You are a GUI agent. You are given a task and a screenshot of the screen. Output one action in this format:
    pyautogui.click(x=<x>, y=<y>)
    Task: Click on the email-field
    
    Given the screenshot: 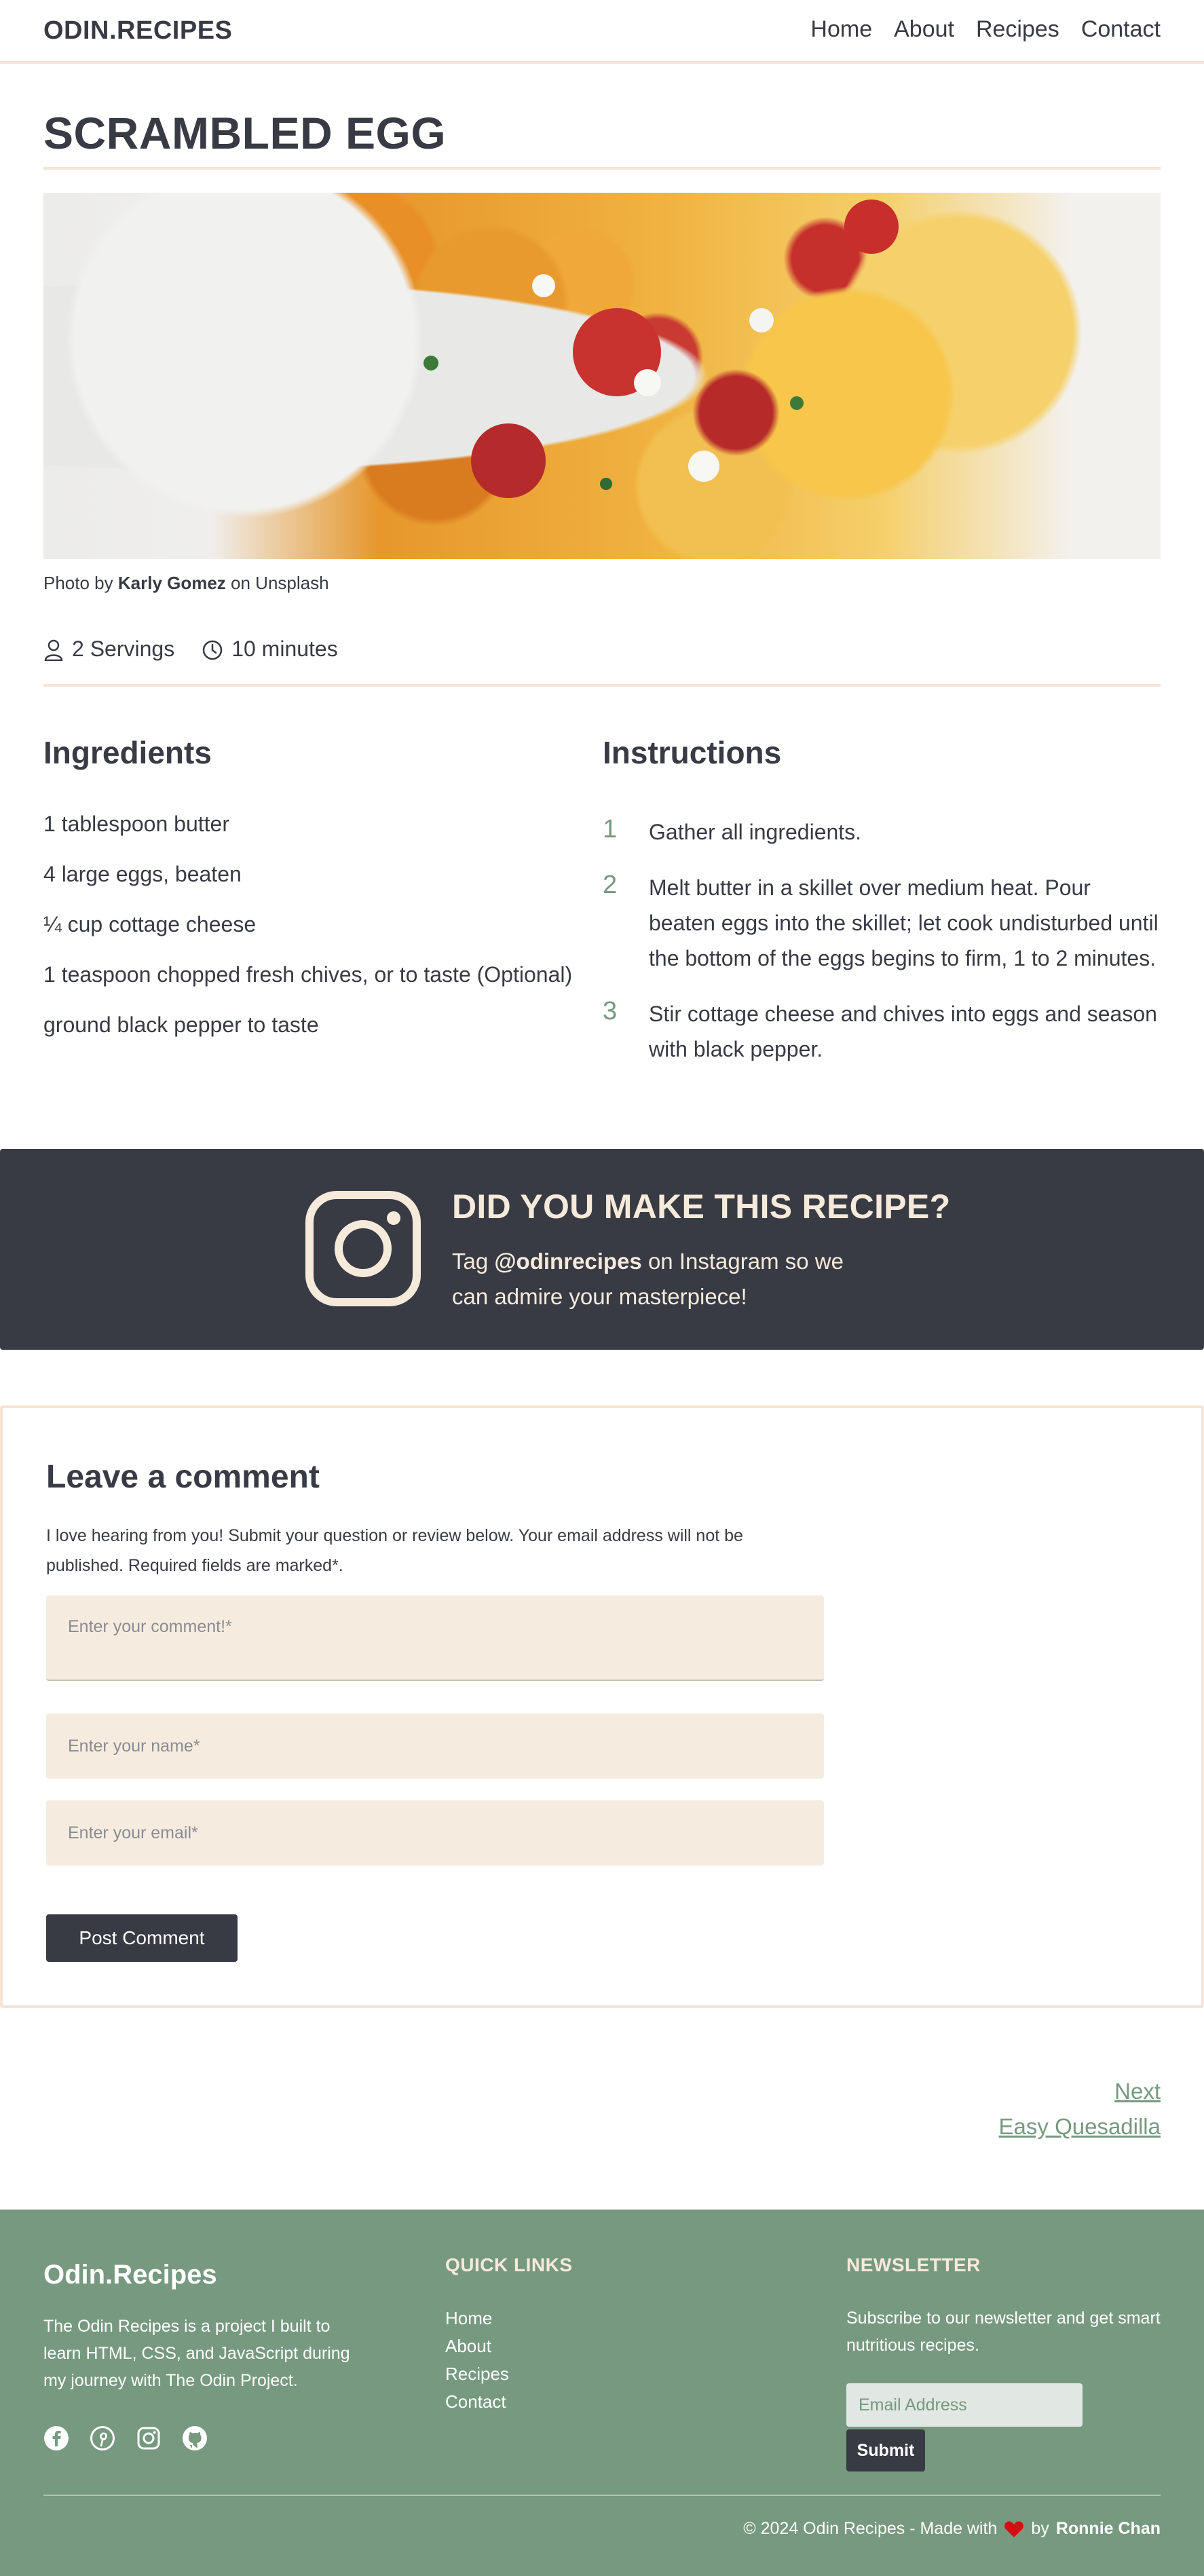 What is the action you would take?
    pyautogui.click(x=435, y=1832)
    